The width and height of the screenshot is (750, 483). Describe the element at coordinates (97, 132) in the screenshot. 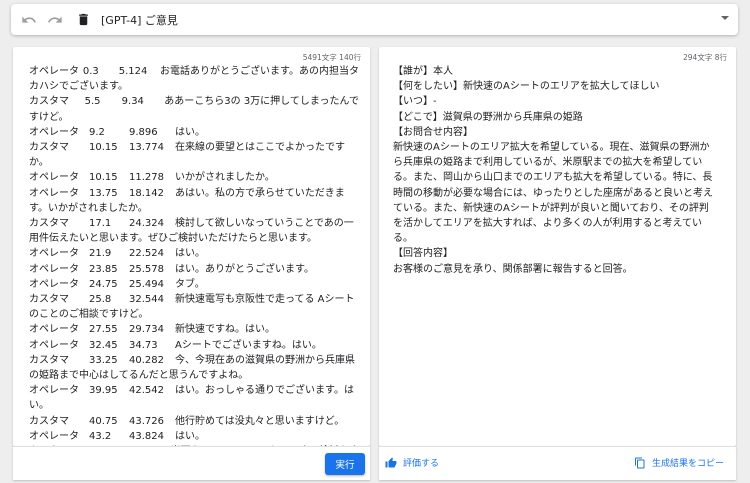

I see `start-time: 9.2` at that location.